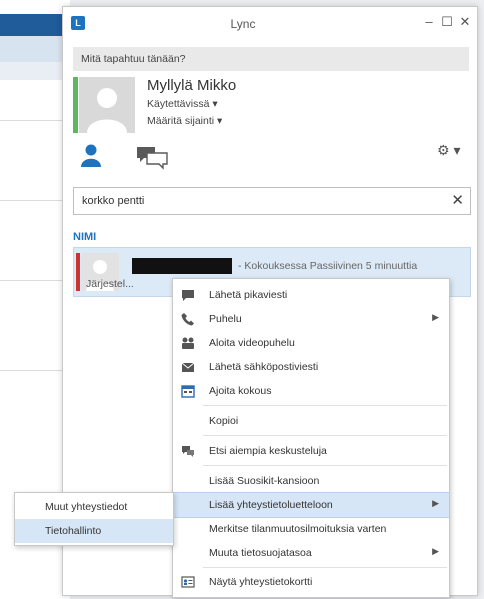 This screenshot has width=484, height=599. Describe the element at coordinates (192, 85) in the screenshot. I see `user-name: Myllylä Mikko` at that location.